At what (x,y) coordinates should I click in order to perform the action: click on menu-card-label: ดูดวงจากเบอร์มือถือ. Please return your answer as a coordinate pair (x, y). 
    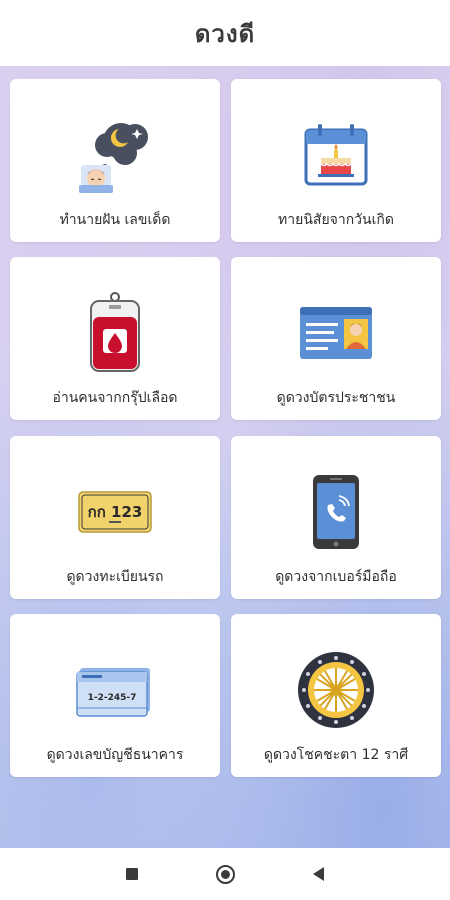
    Looking at the image, I should click on (336, 577).